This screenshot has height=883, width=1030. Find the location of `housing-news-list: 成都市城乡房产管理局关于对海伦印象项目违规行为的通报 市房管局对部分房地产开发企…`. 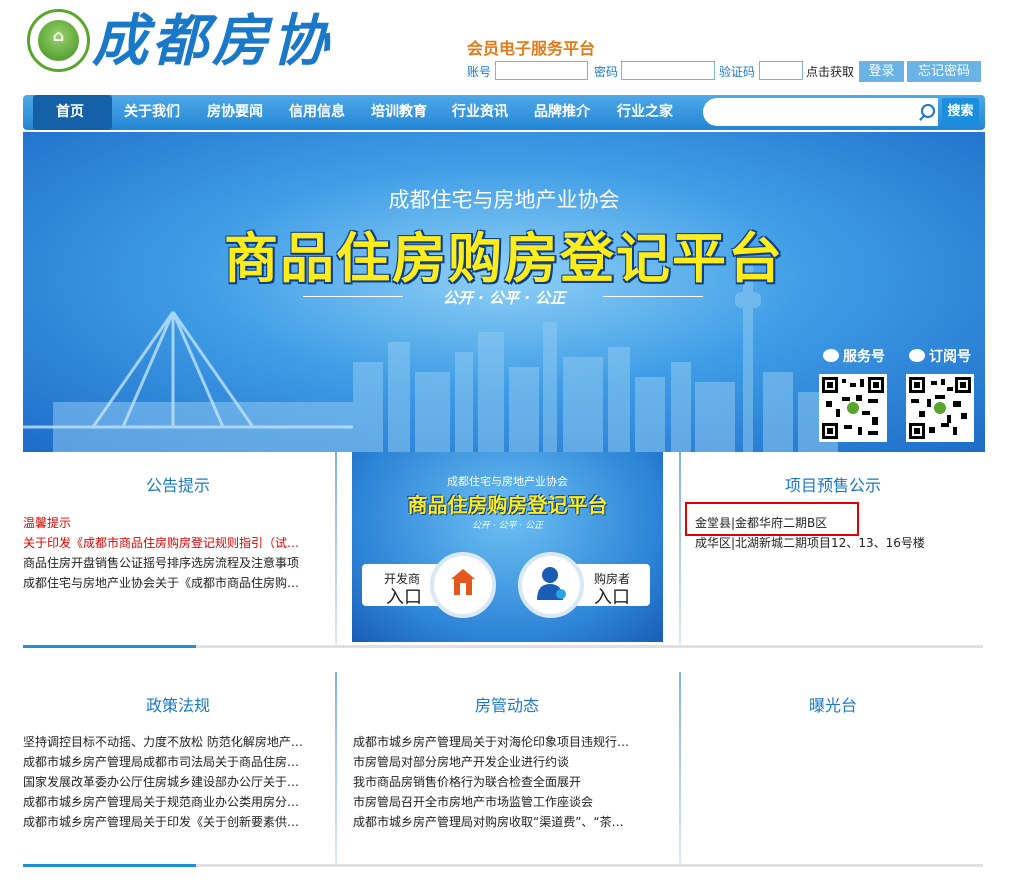

housing-news-list: 成都市城乡房产管理局关于对海伦印象项目违规行为的通报 市房管局对部分房地产开发企… is located at coordinates (494, 782).